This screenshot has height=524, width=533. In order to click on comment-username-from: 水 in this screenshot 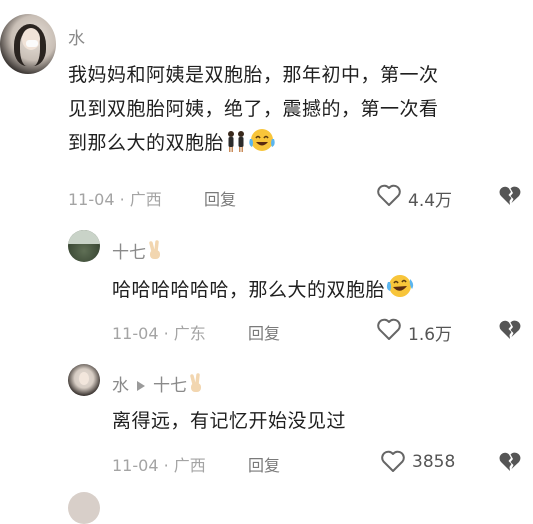, I will do `click(120, 386)`.